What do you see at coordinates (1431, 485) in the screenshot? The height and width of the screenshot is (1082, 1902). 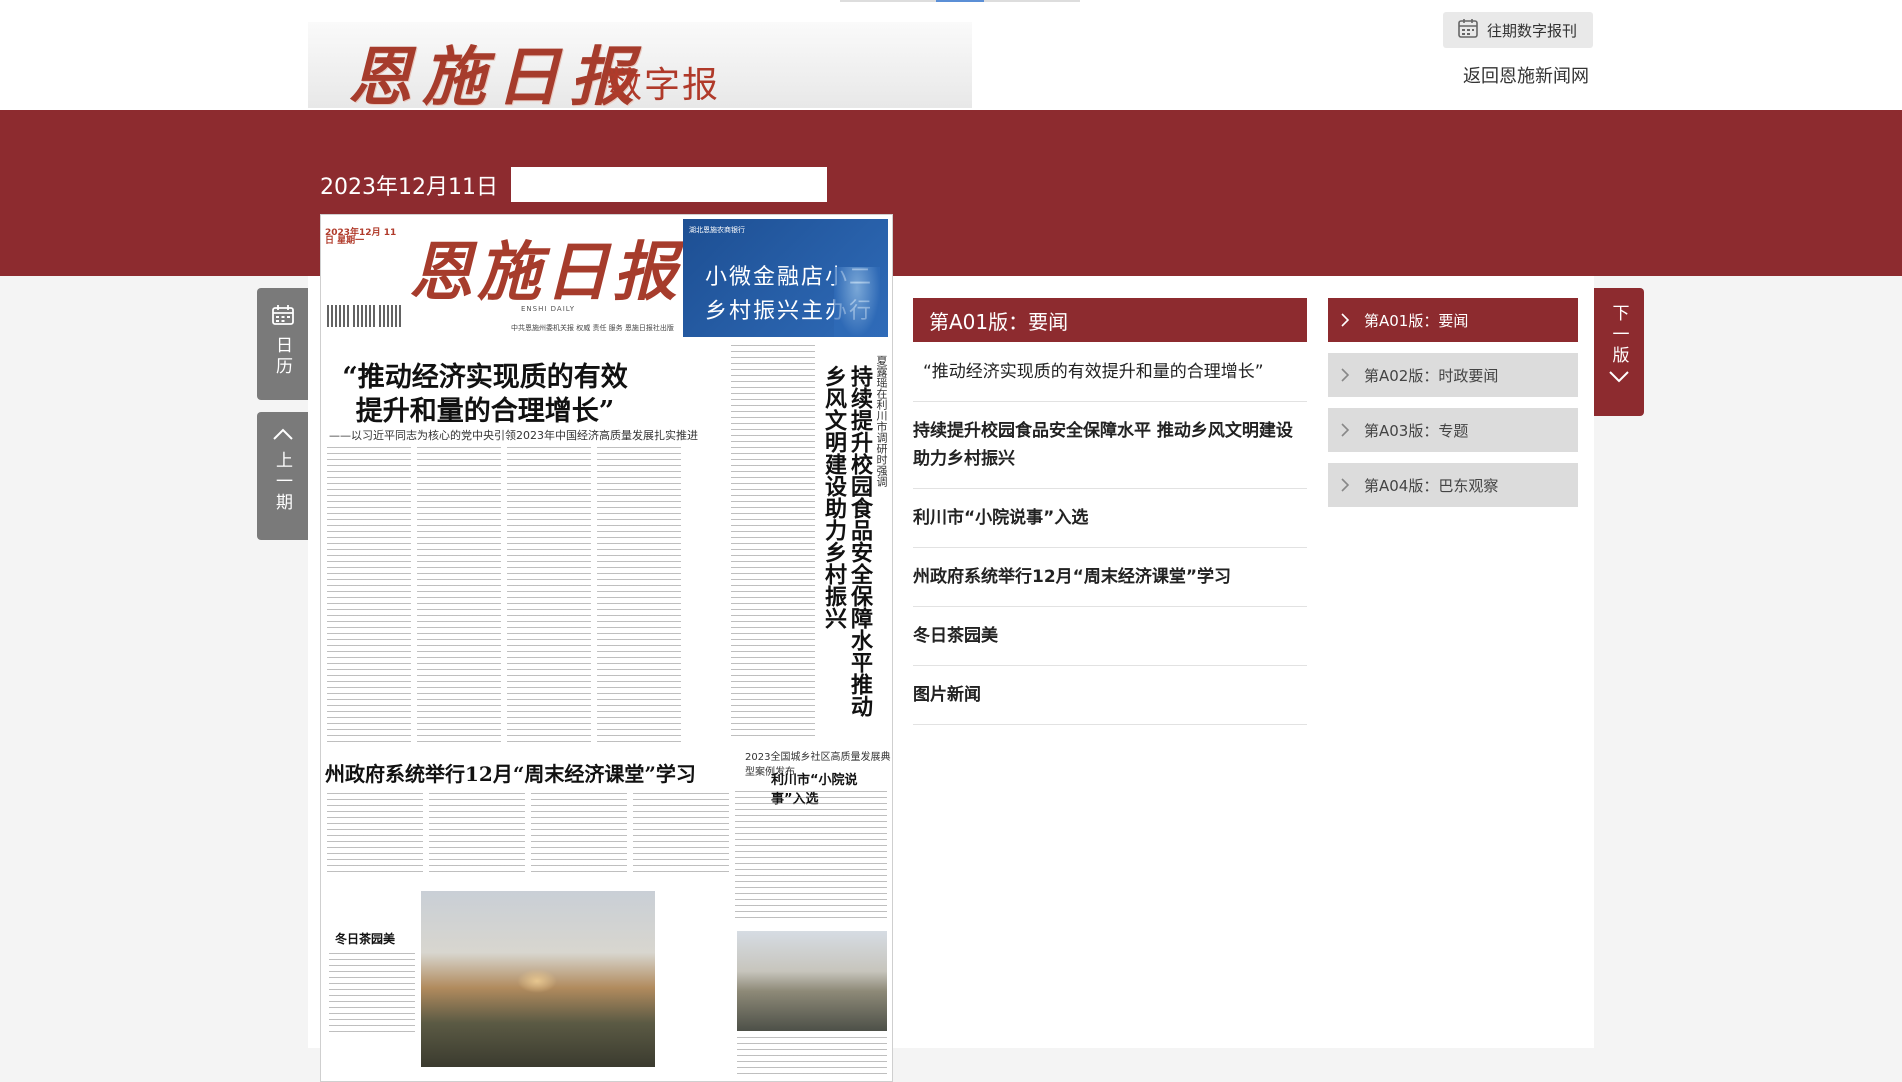 I see `page-item-label: 第A04版：巴东观察` at bounding box center [1431, 485].